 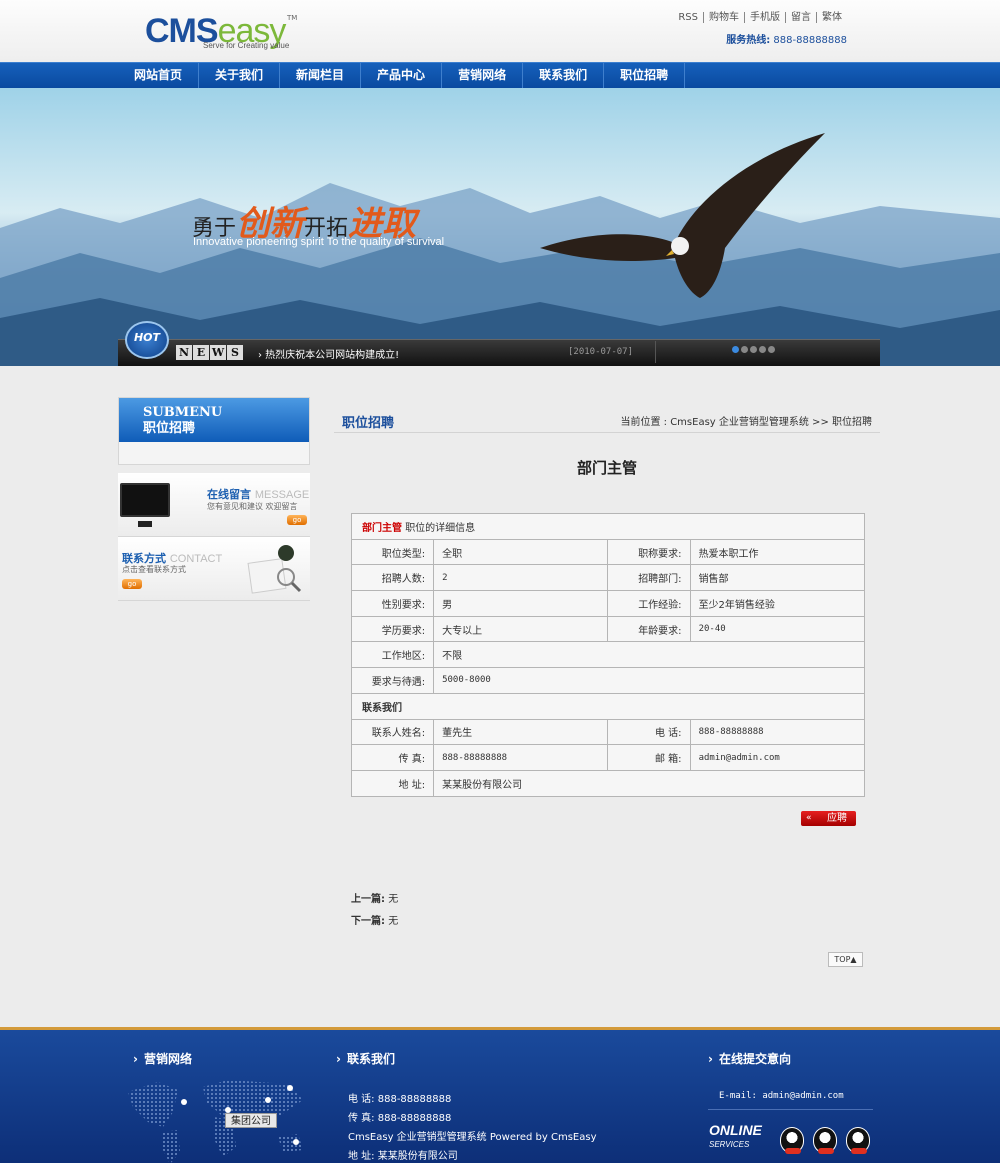 I want to click on guestbook-link: 留言, so click(x=800, y=17).